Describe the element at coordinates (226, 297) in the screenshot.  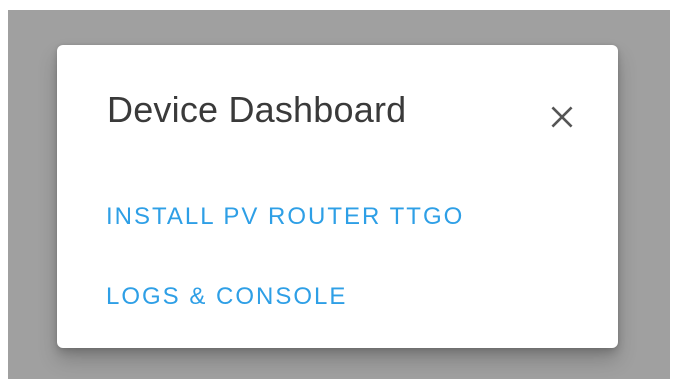
I see `logs-console-button: LOGS & CONSOLE` at that location.